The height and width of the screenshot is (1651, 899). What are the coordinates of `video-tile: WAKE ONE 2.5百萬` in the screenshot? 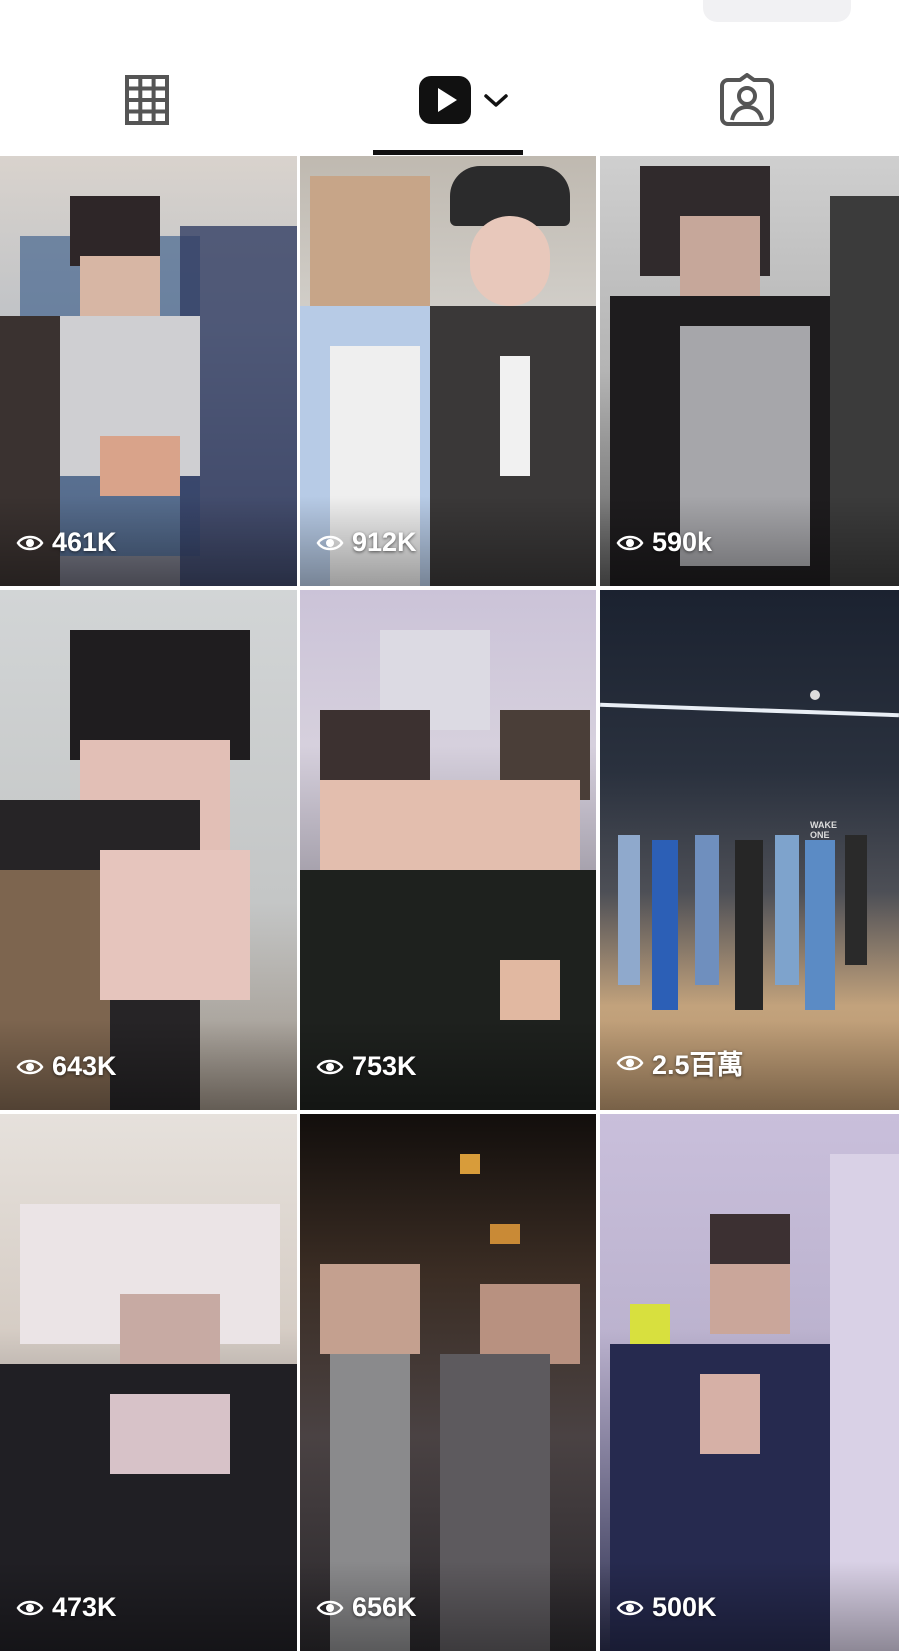 It's located at (749, 850).